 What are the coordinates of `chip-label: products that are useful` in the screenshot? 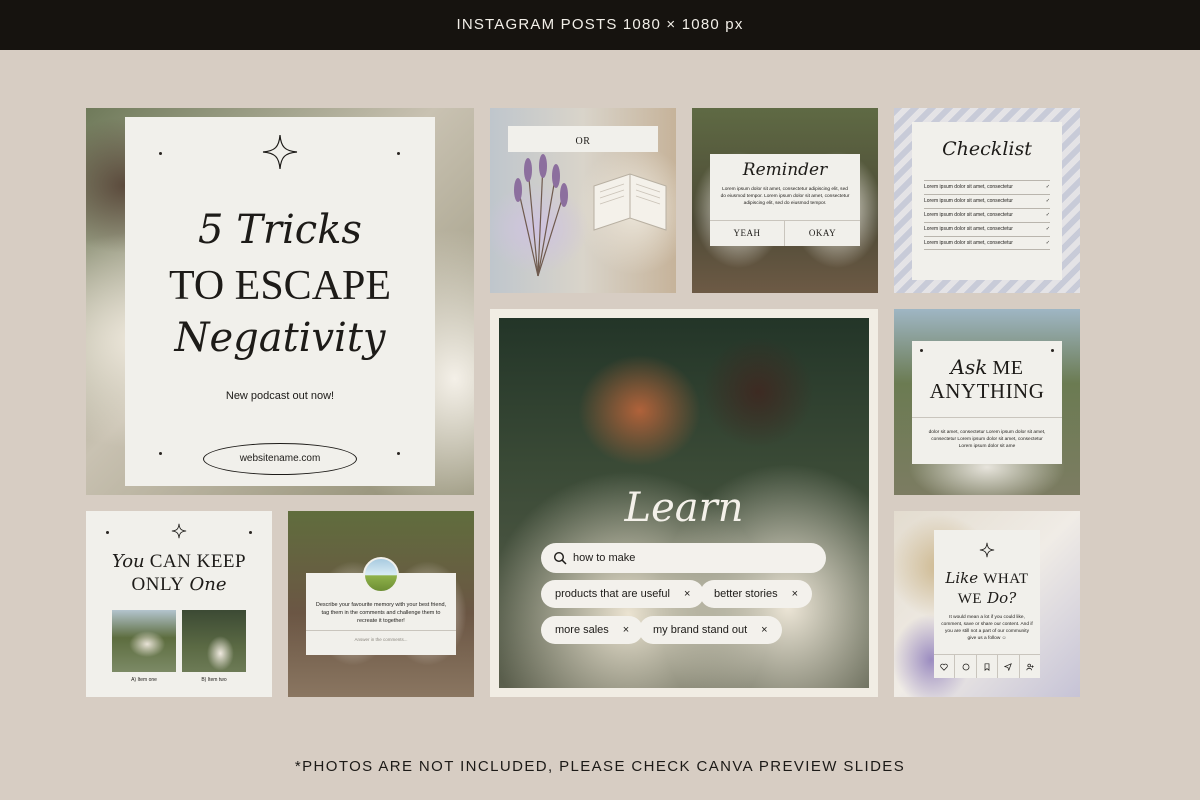 It's located at (612, 594).